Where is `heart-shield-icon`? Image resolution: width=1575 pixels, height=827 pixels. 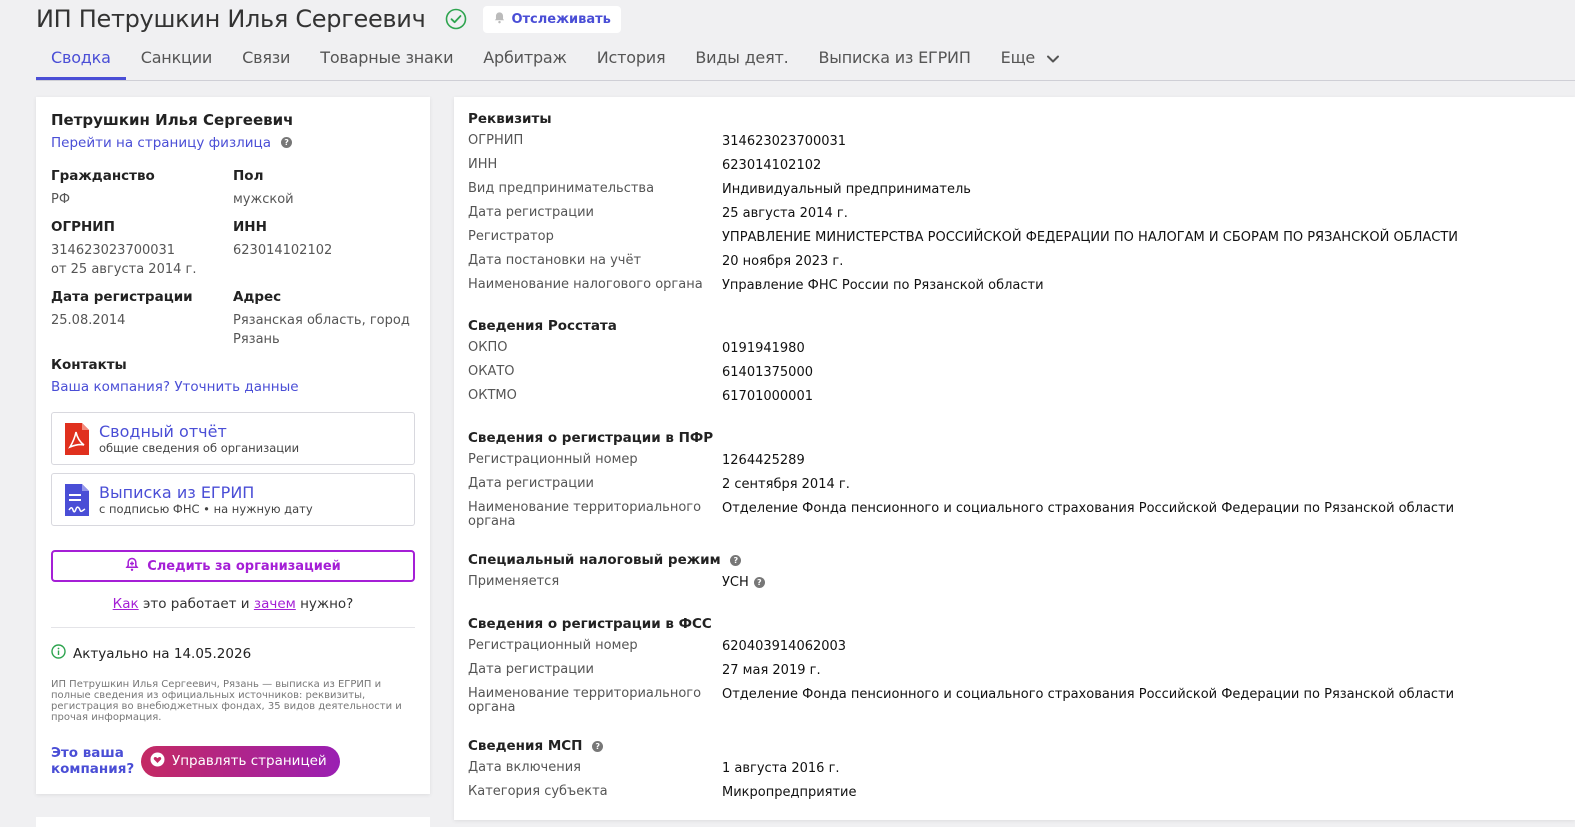 heart-shield-icon is located at coordinates (157, 761).